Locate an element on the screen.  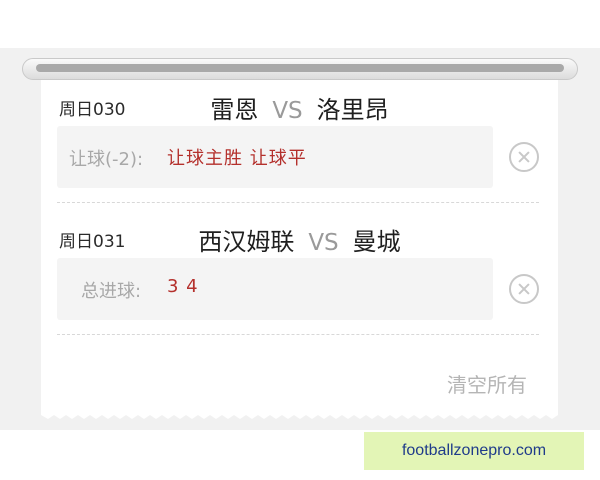
bet-selection-box: 总进球: 3 4 is located at coordinates (275, 289).